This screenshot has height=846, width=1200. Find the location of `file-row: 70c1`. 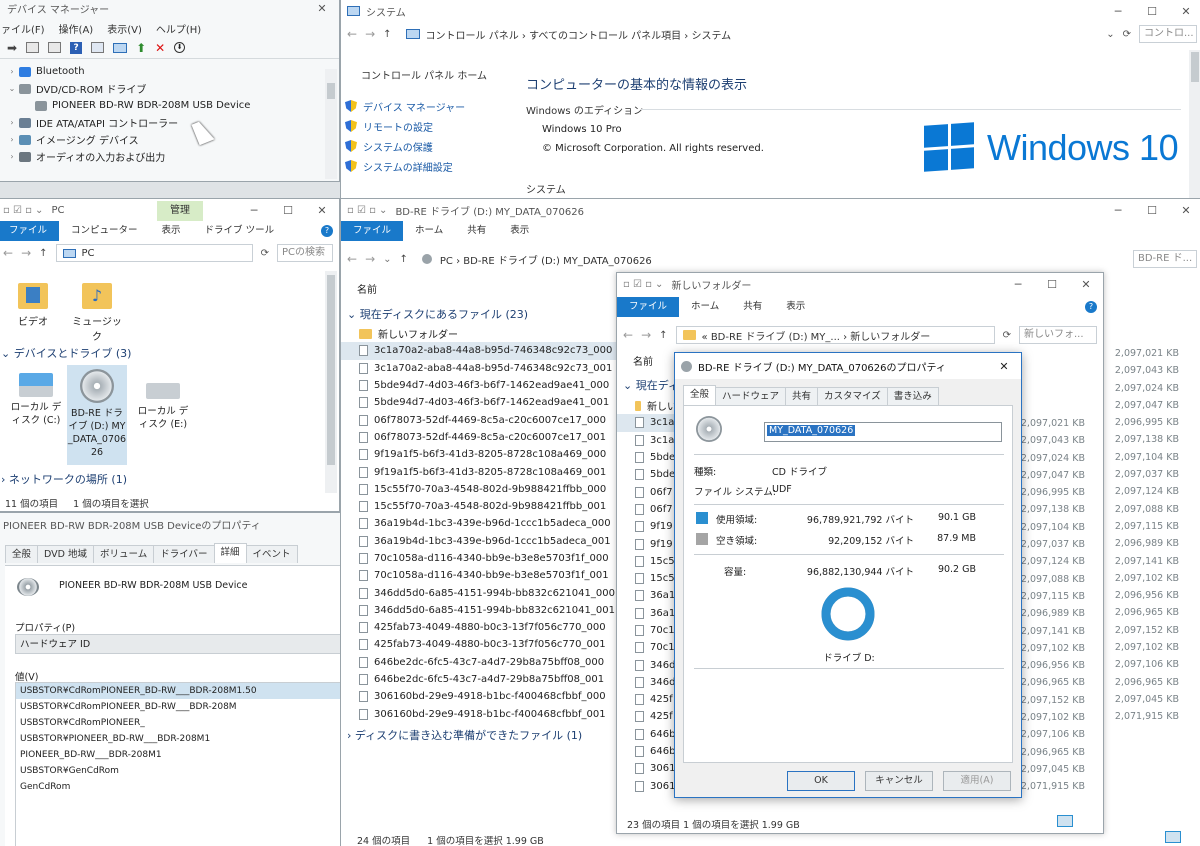

file-row: 70c1 is located at coordinates (647, 630).